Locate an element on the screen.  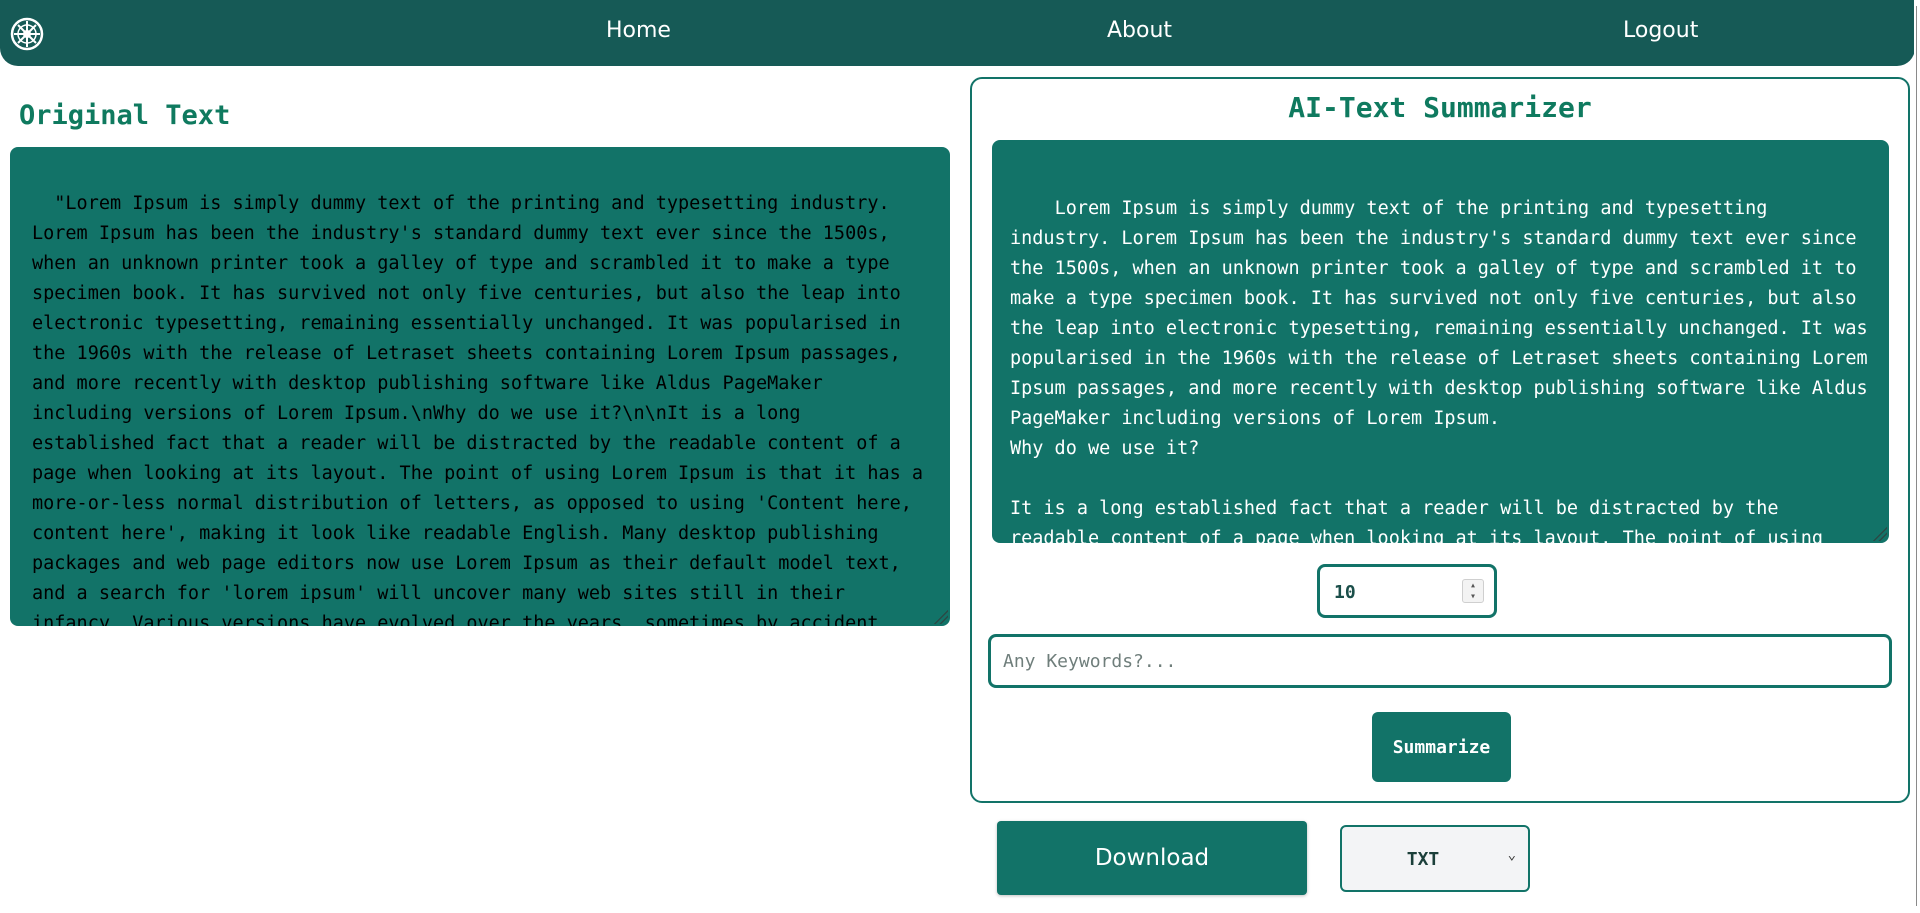
stepper-arrows-icon: ▴ ▾ is located at coordinates (1473, 591).